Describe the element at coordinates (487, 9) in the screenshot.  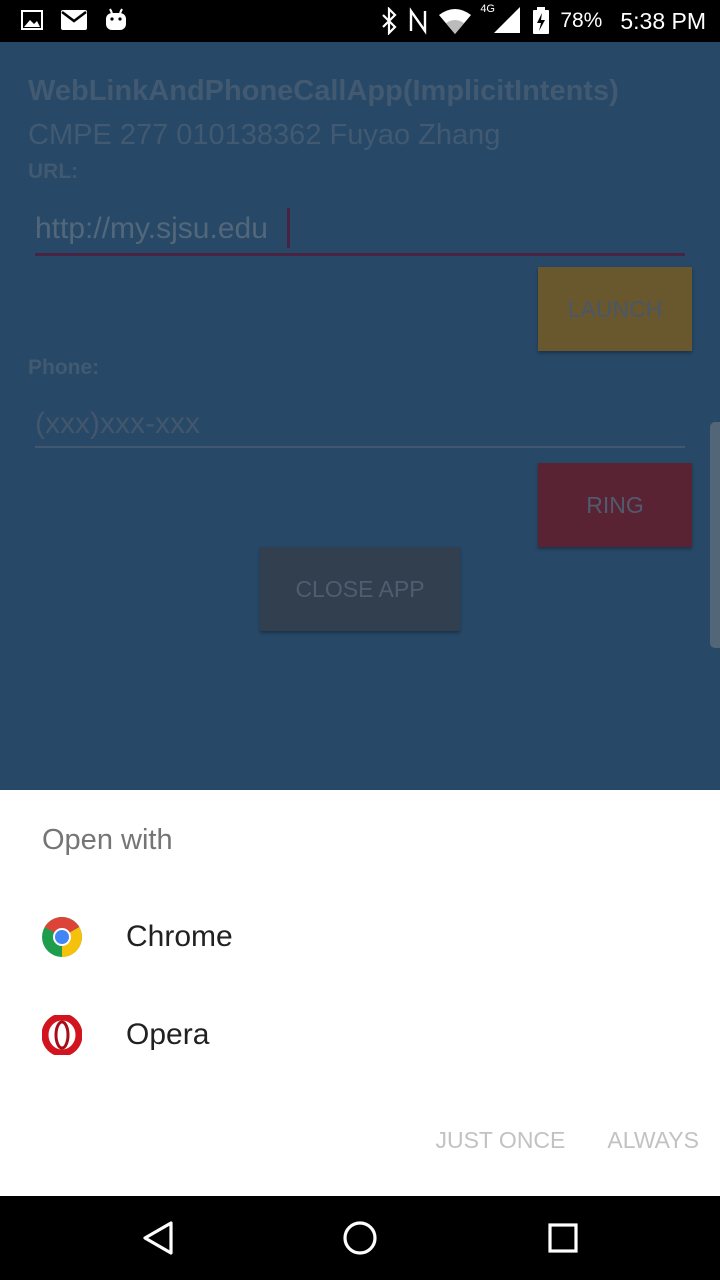
I see `network-type-label: 4G` at that location.